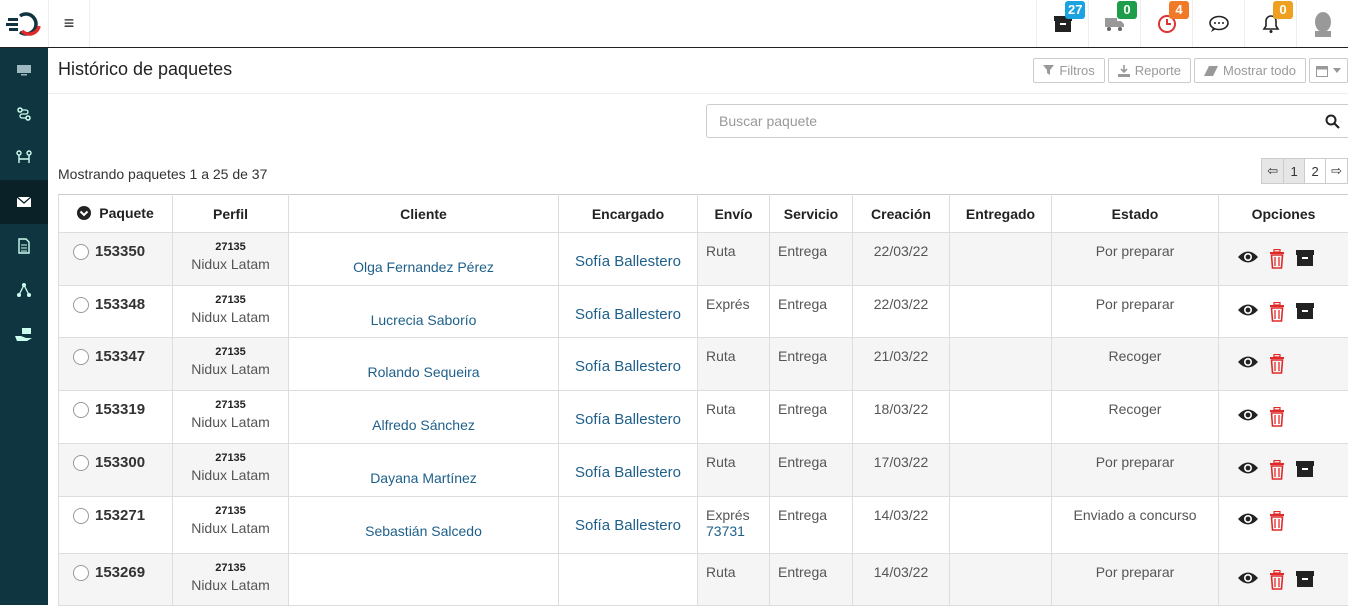 This screenshot has width=1348, height=606. I want to click on prev-page-button: ⇦, so click(1272, 171).